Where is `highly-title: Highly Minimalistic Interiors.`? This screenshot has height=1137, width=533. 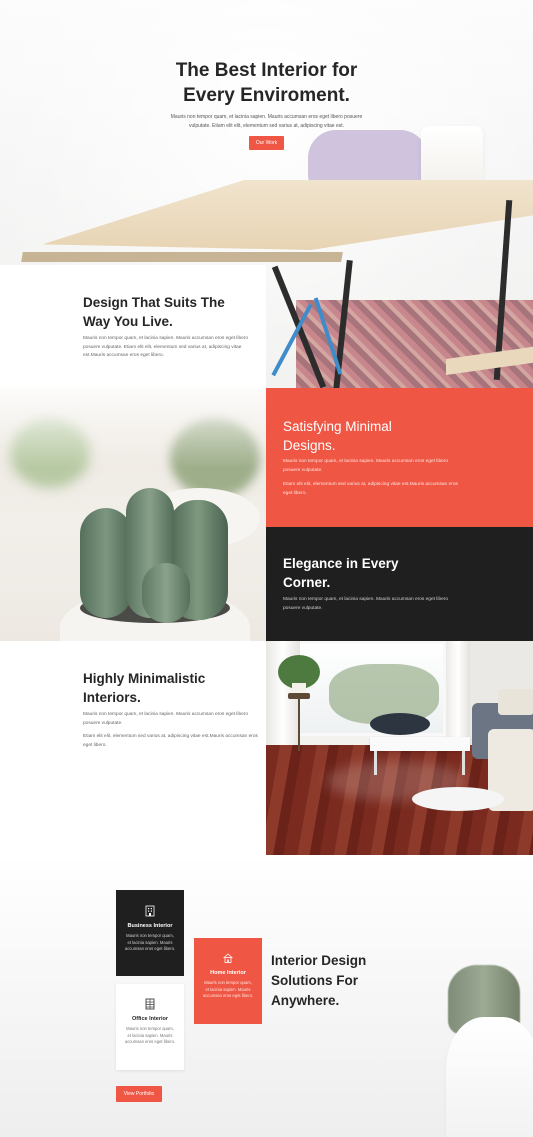
highly-title: Highly Minimalistic Interiors. is located at coordinates (170, 688).